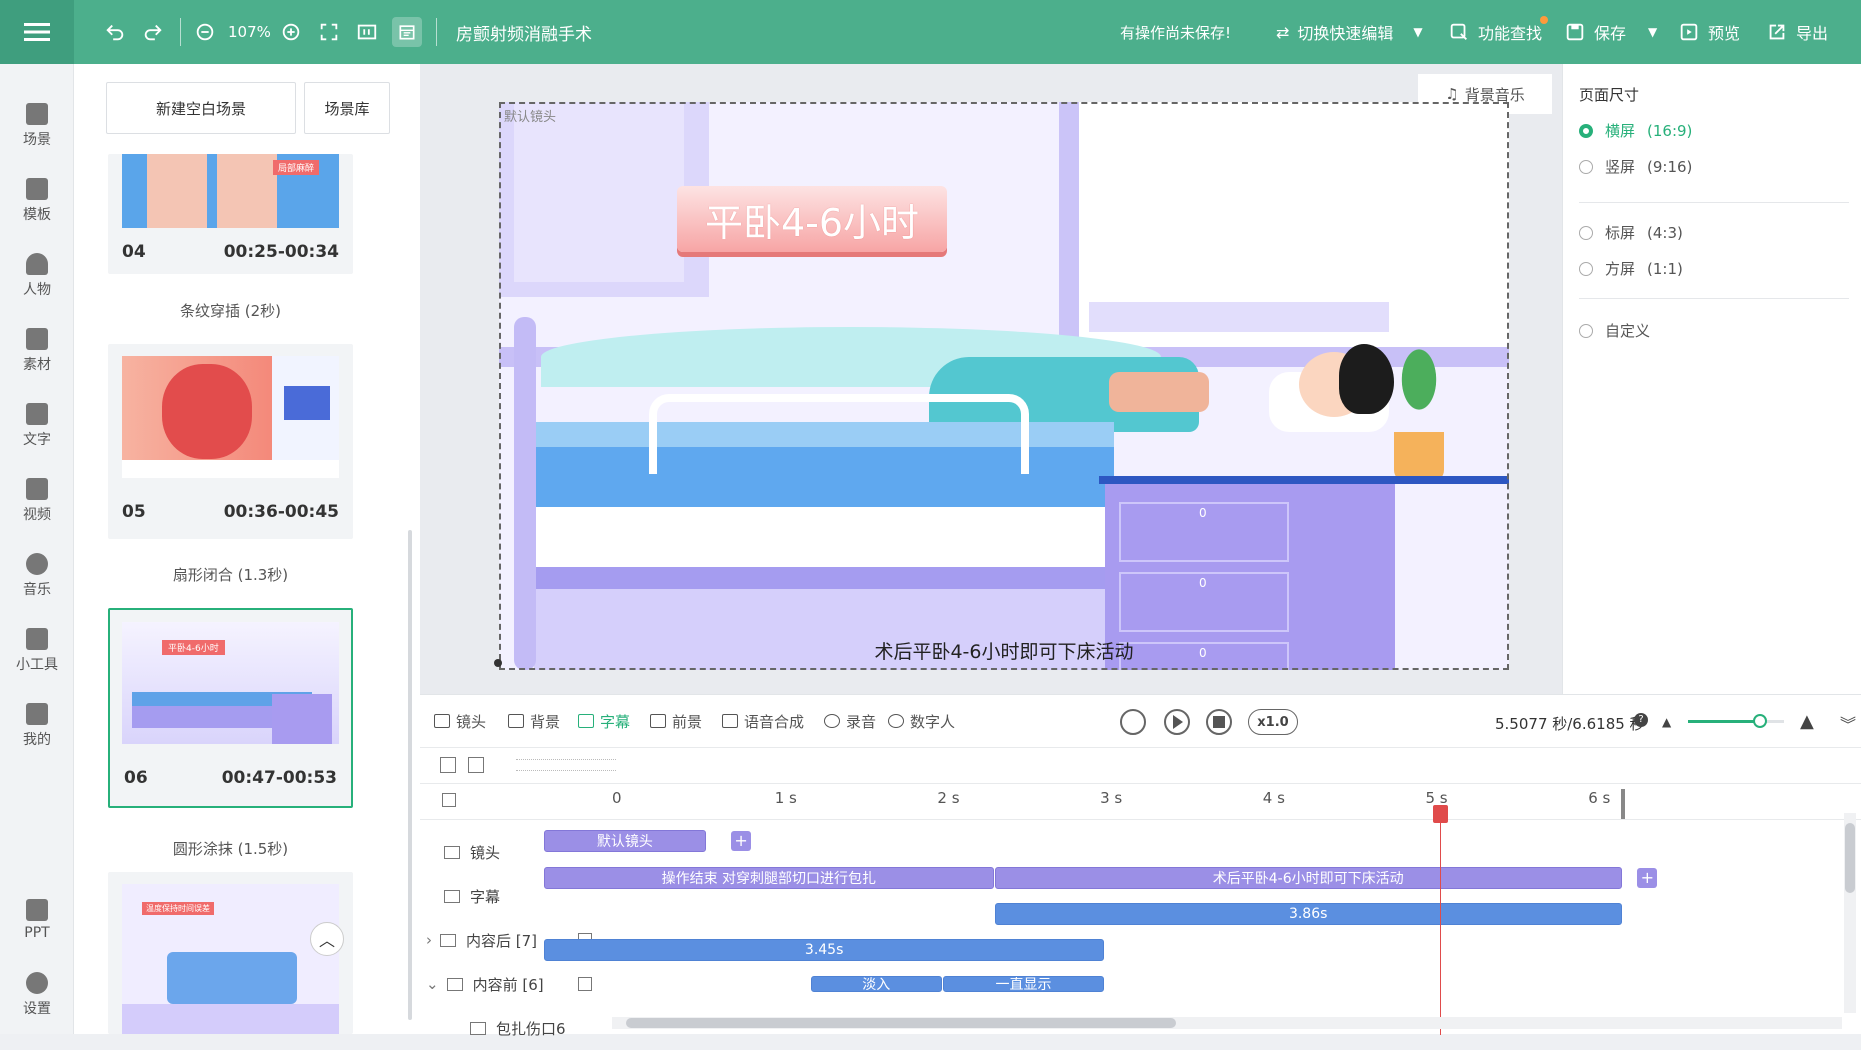 The image size is (1861, 1050). Describe the element at coordinates (1111, 798) in the screenshot. I see `ruler-tick: 3 s` at that location.